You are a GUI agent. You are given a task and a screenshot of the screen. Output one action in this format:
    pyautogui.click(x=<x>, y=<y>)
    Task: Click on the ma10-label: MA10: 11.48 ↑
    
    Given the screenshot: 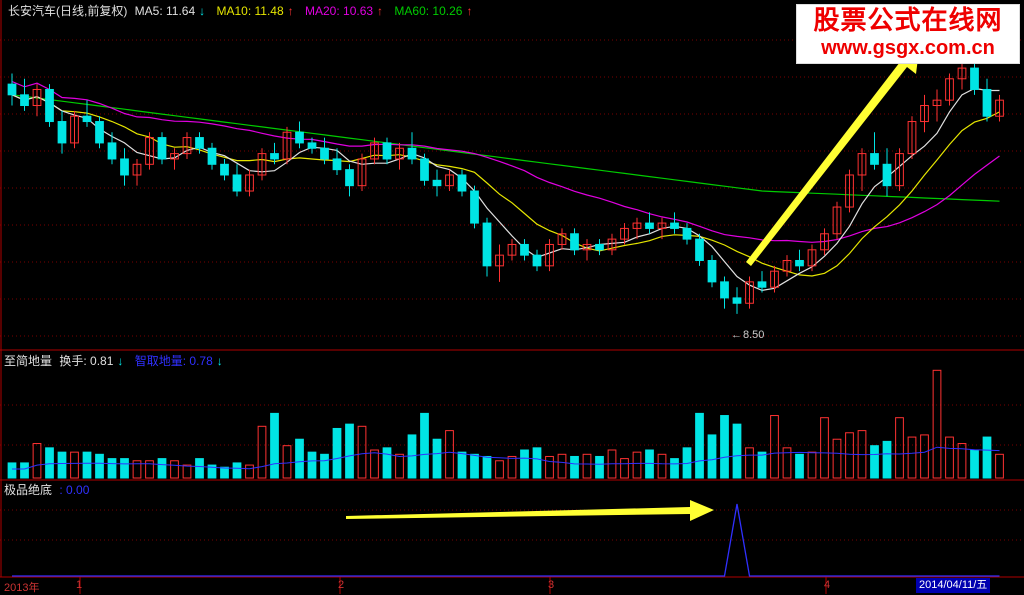 What is the action you would take?
    pyautogui.click(x=255, y=11)
    